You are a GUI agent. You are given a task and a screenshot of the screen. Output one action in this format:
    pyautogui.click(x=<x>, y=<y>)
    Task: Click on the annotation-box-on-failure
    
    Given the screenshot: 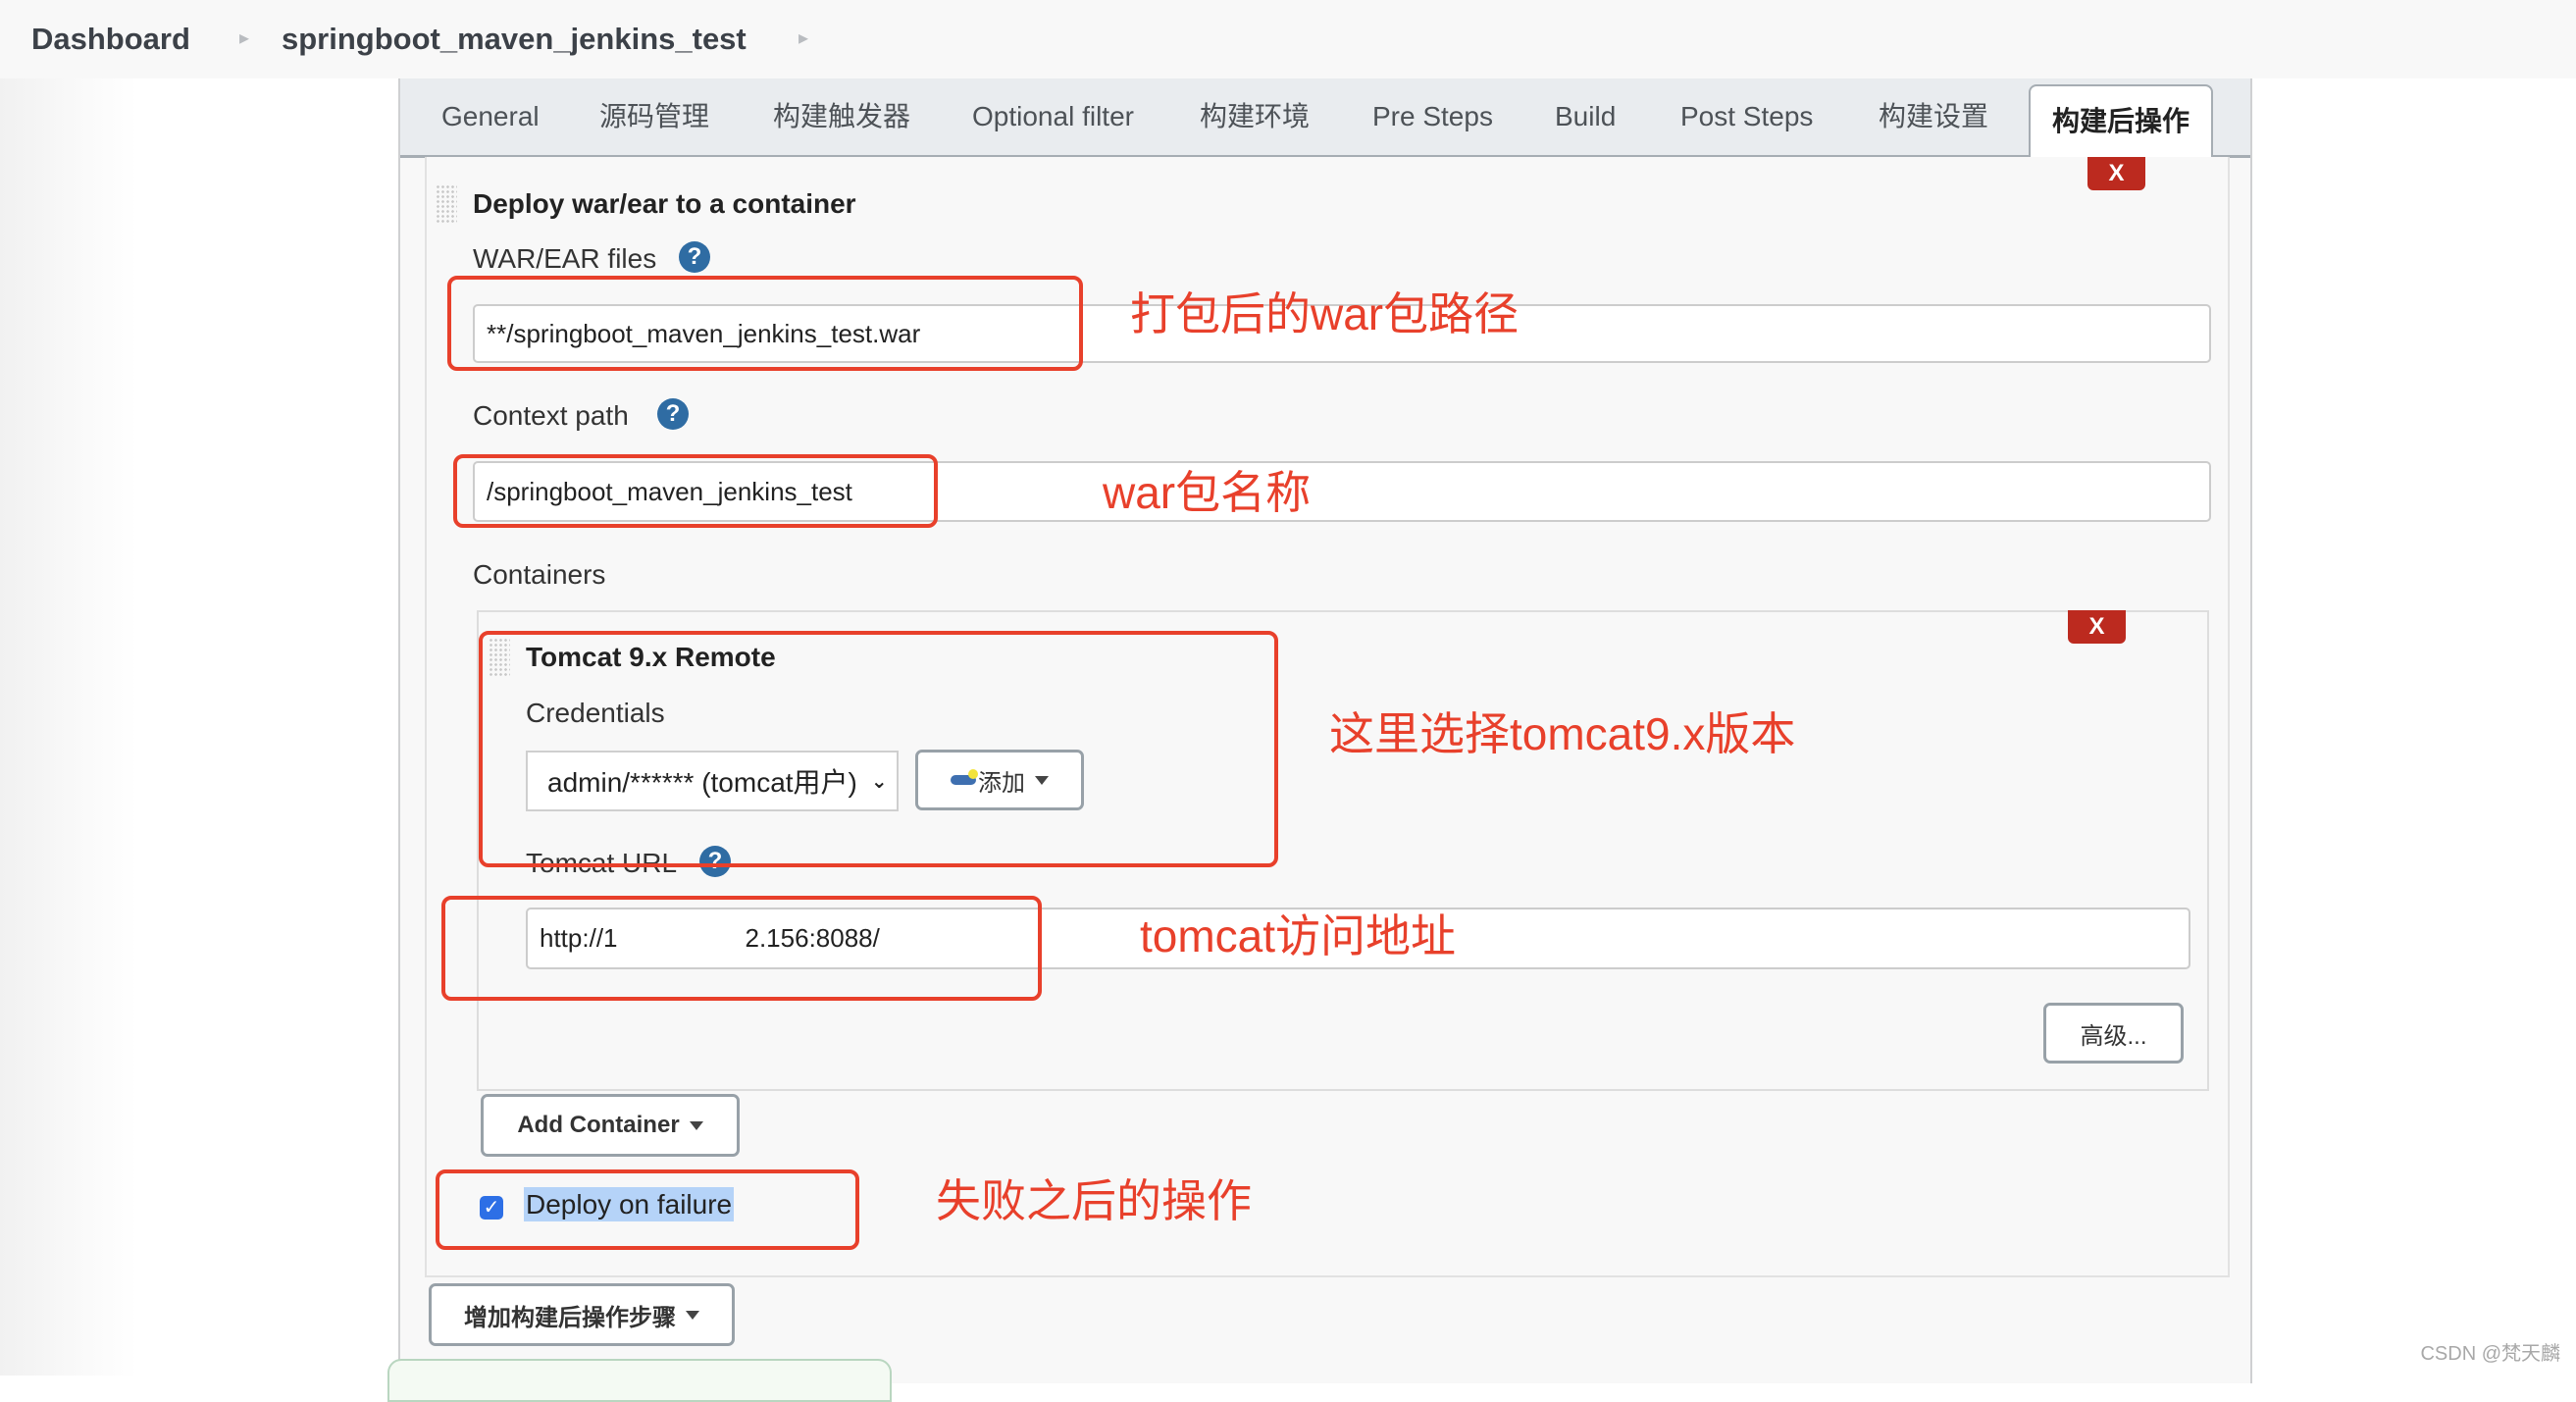 What is the action you would take?
    pyautogui.click(x=647, y=1209)
    